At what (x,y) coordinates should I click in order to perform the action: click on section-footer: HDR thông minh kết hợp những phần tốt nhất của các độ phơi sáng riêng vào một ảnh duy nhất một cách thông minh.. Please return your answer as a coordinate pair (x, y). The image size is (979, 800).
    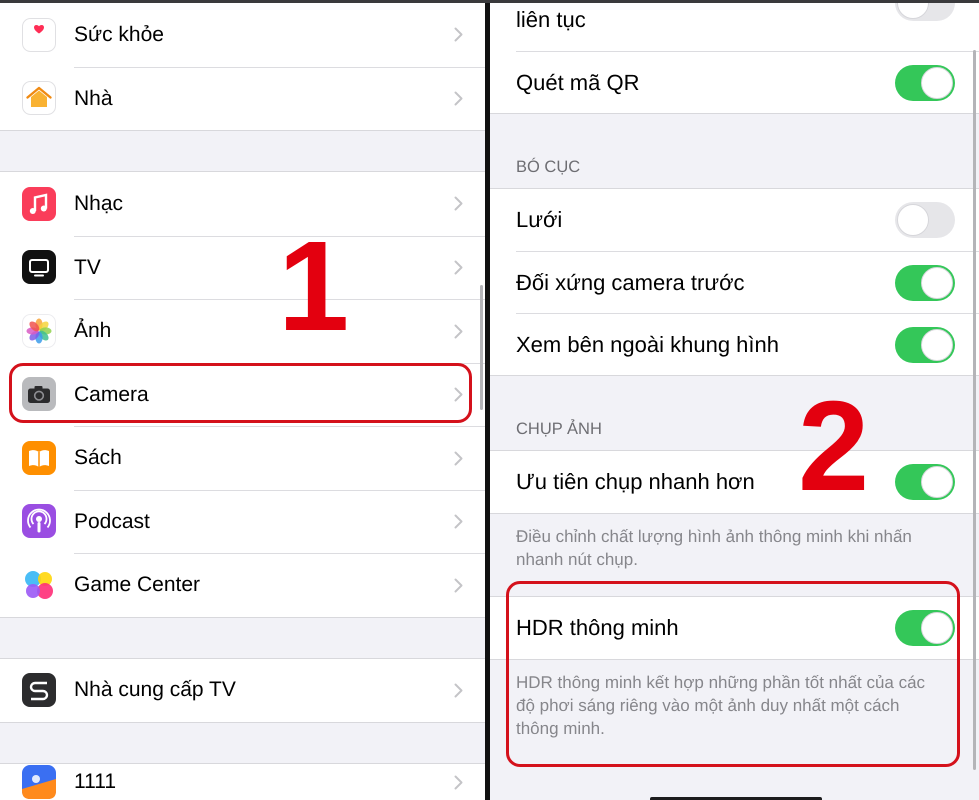
    Looking at the image, I should click on (726, 705).